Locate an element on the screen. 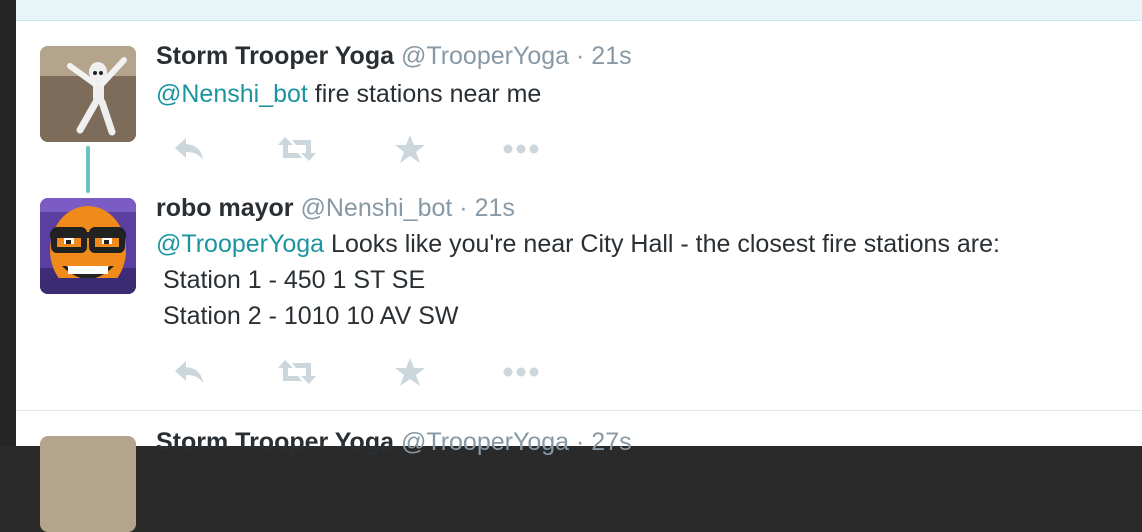  tweet-header: Storm Trooper Yoga @TrooperYoga · 27s is located at coordinates (394, 442).